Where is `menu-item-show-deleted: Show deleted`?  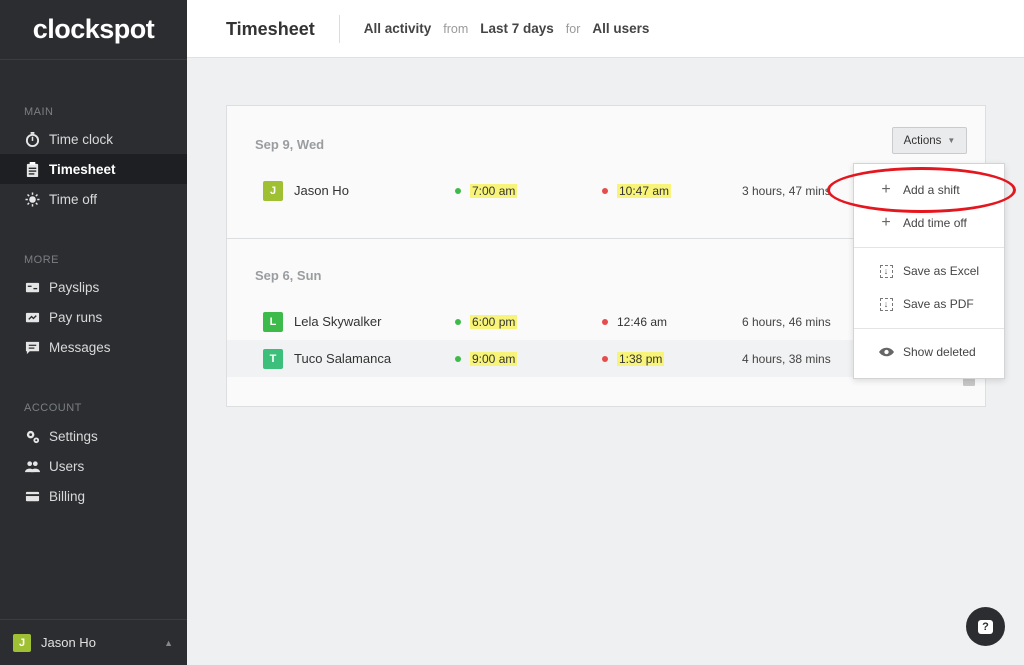
menu-item-show-deleted: Show deleted is located at coordinates (929, 352).